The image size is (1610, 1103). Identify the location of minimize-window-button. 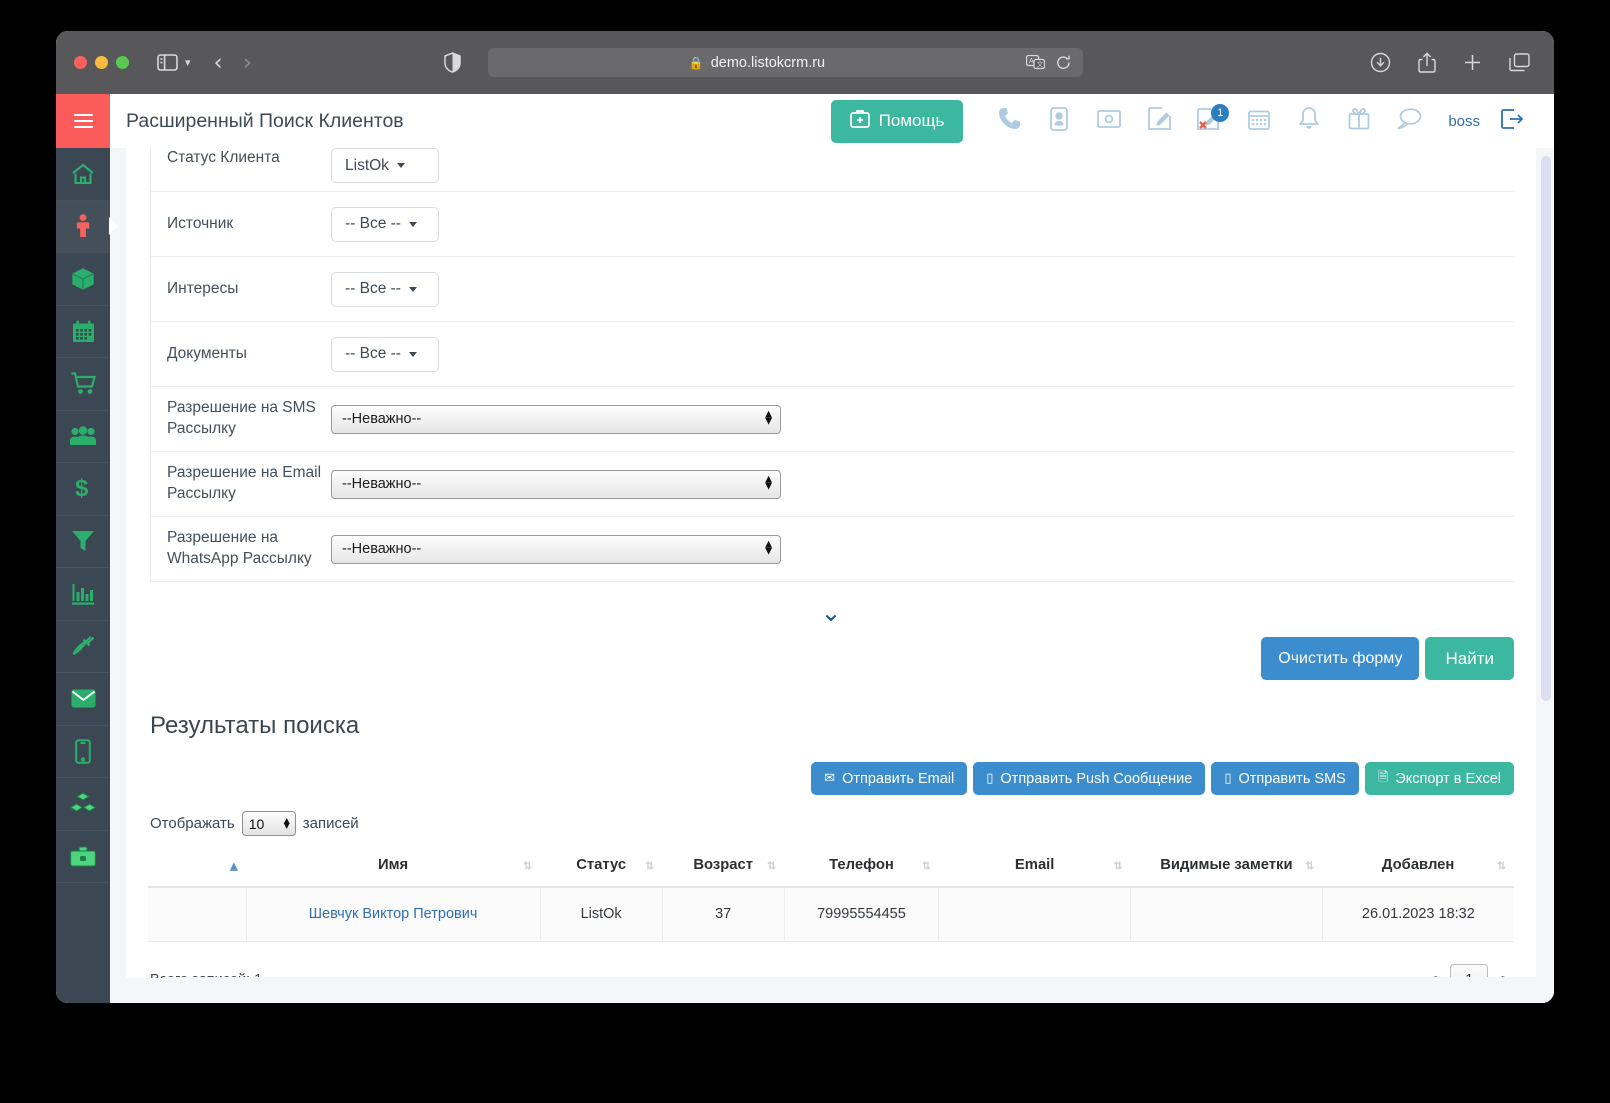
(101, 62).